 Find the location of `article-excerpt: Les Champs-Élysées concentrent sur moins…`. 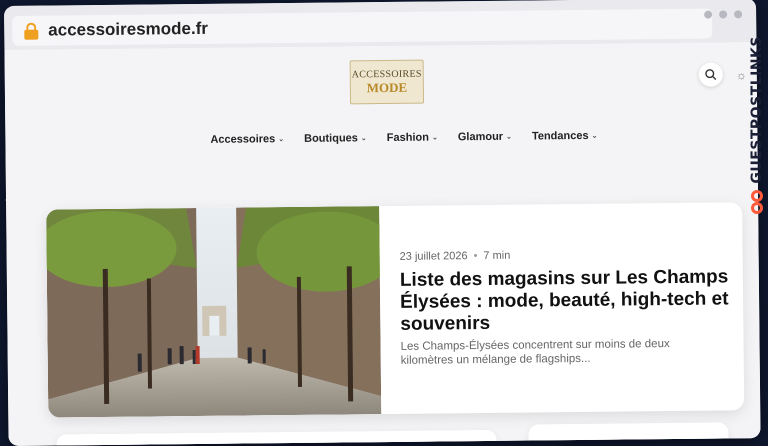

article-excerpt: Les Champs-Élysées concentrent sur moins… is located at coordinates (535, 352).